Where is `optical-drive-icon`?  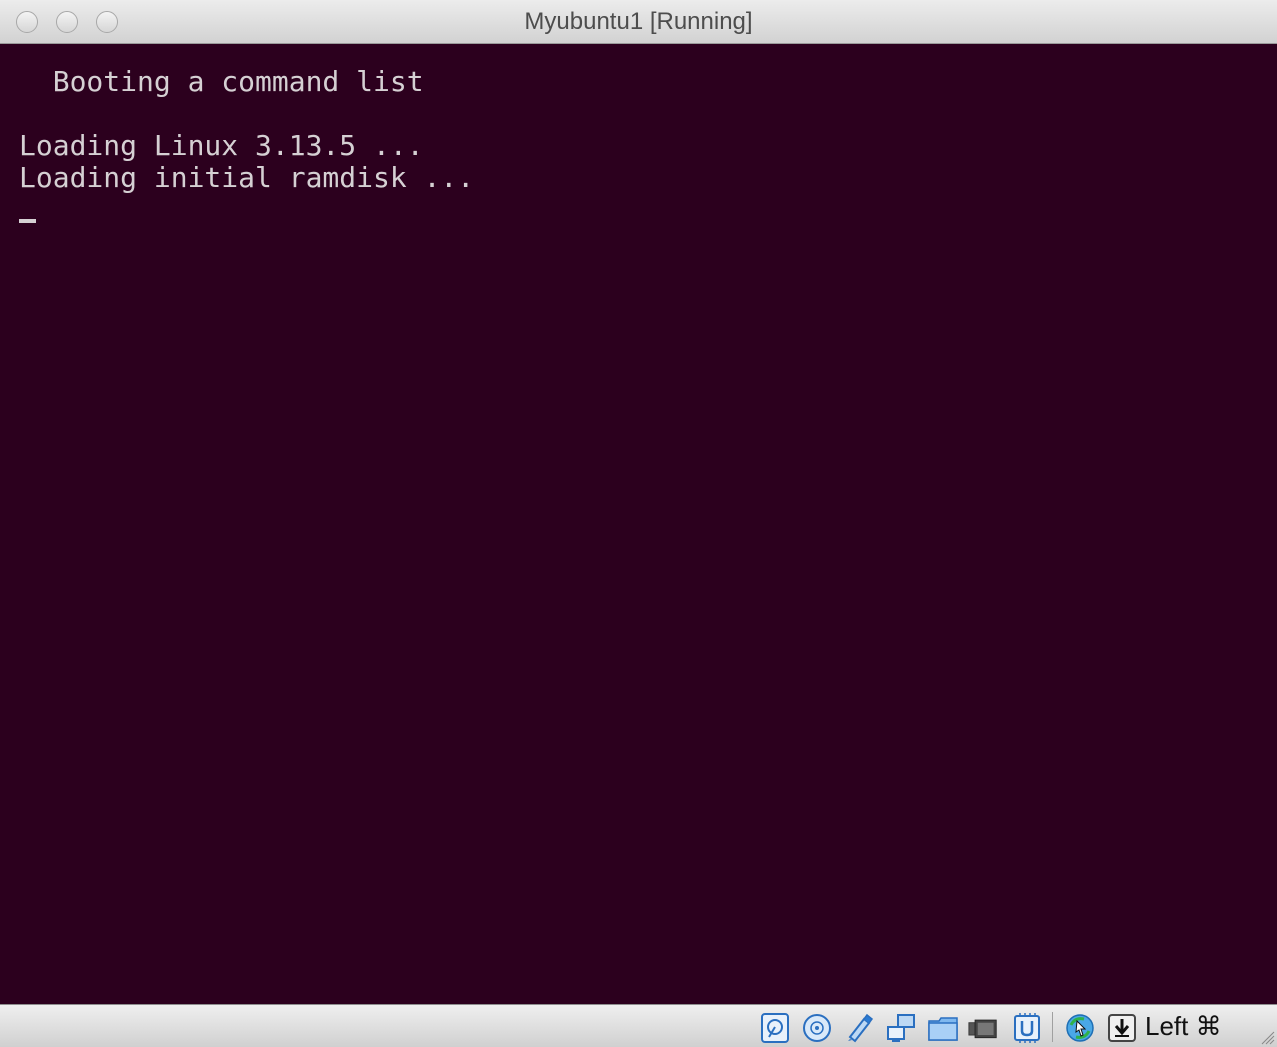
optical-drive-icon is located at coordinates (817, 1028).